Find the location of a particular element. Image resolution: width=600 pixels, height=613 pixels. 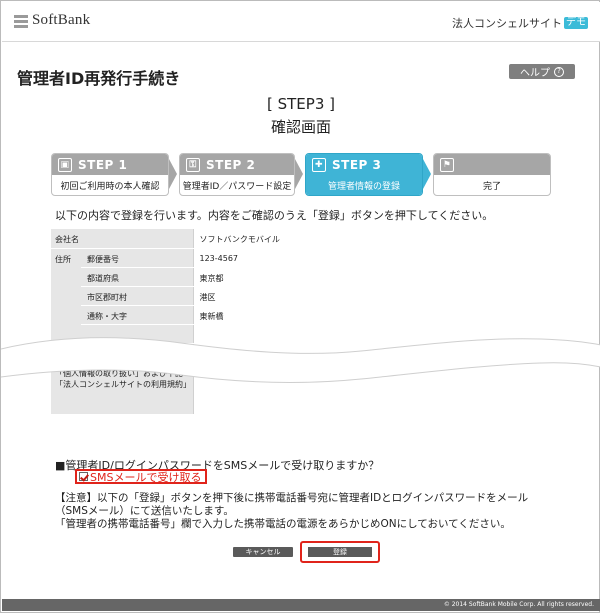

site-name-label: 法人コンシェルサイト is located at coordinates (507, 23).